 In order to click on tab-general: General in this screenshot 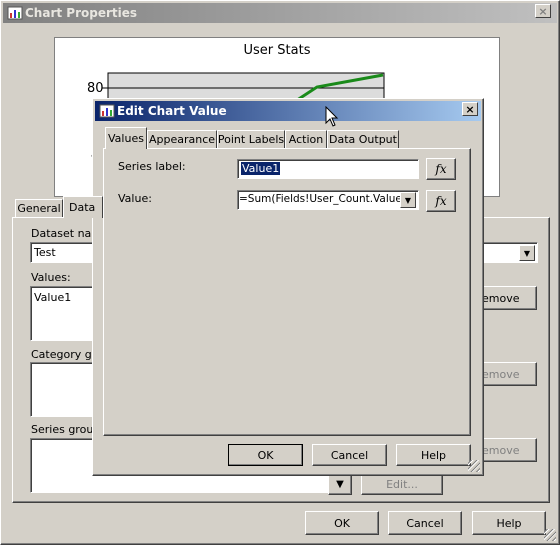, I will do `click(39, 208)`.